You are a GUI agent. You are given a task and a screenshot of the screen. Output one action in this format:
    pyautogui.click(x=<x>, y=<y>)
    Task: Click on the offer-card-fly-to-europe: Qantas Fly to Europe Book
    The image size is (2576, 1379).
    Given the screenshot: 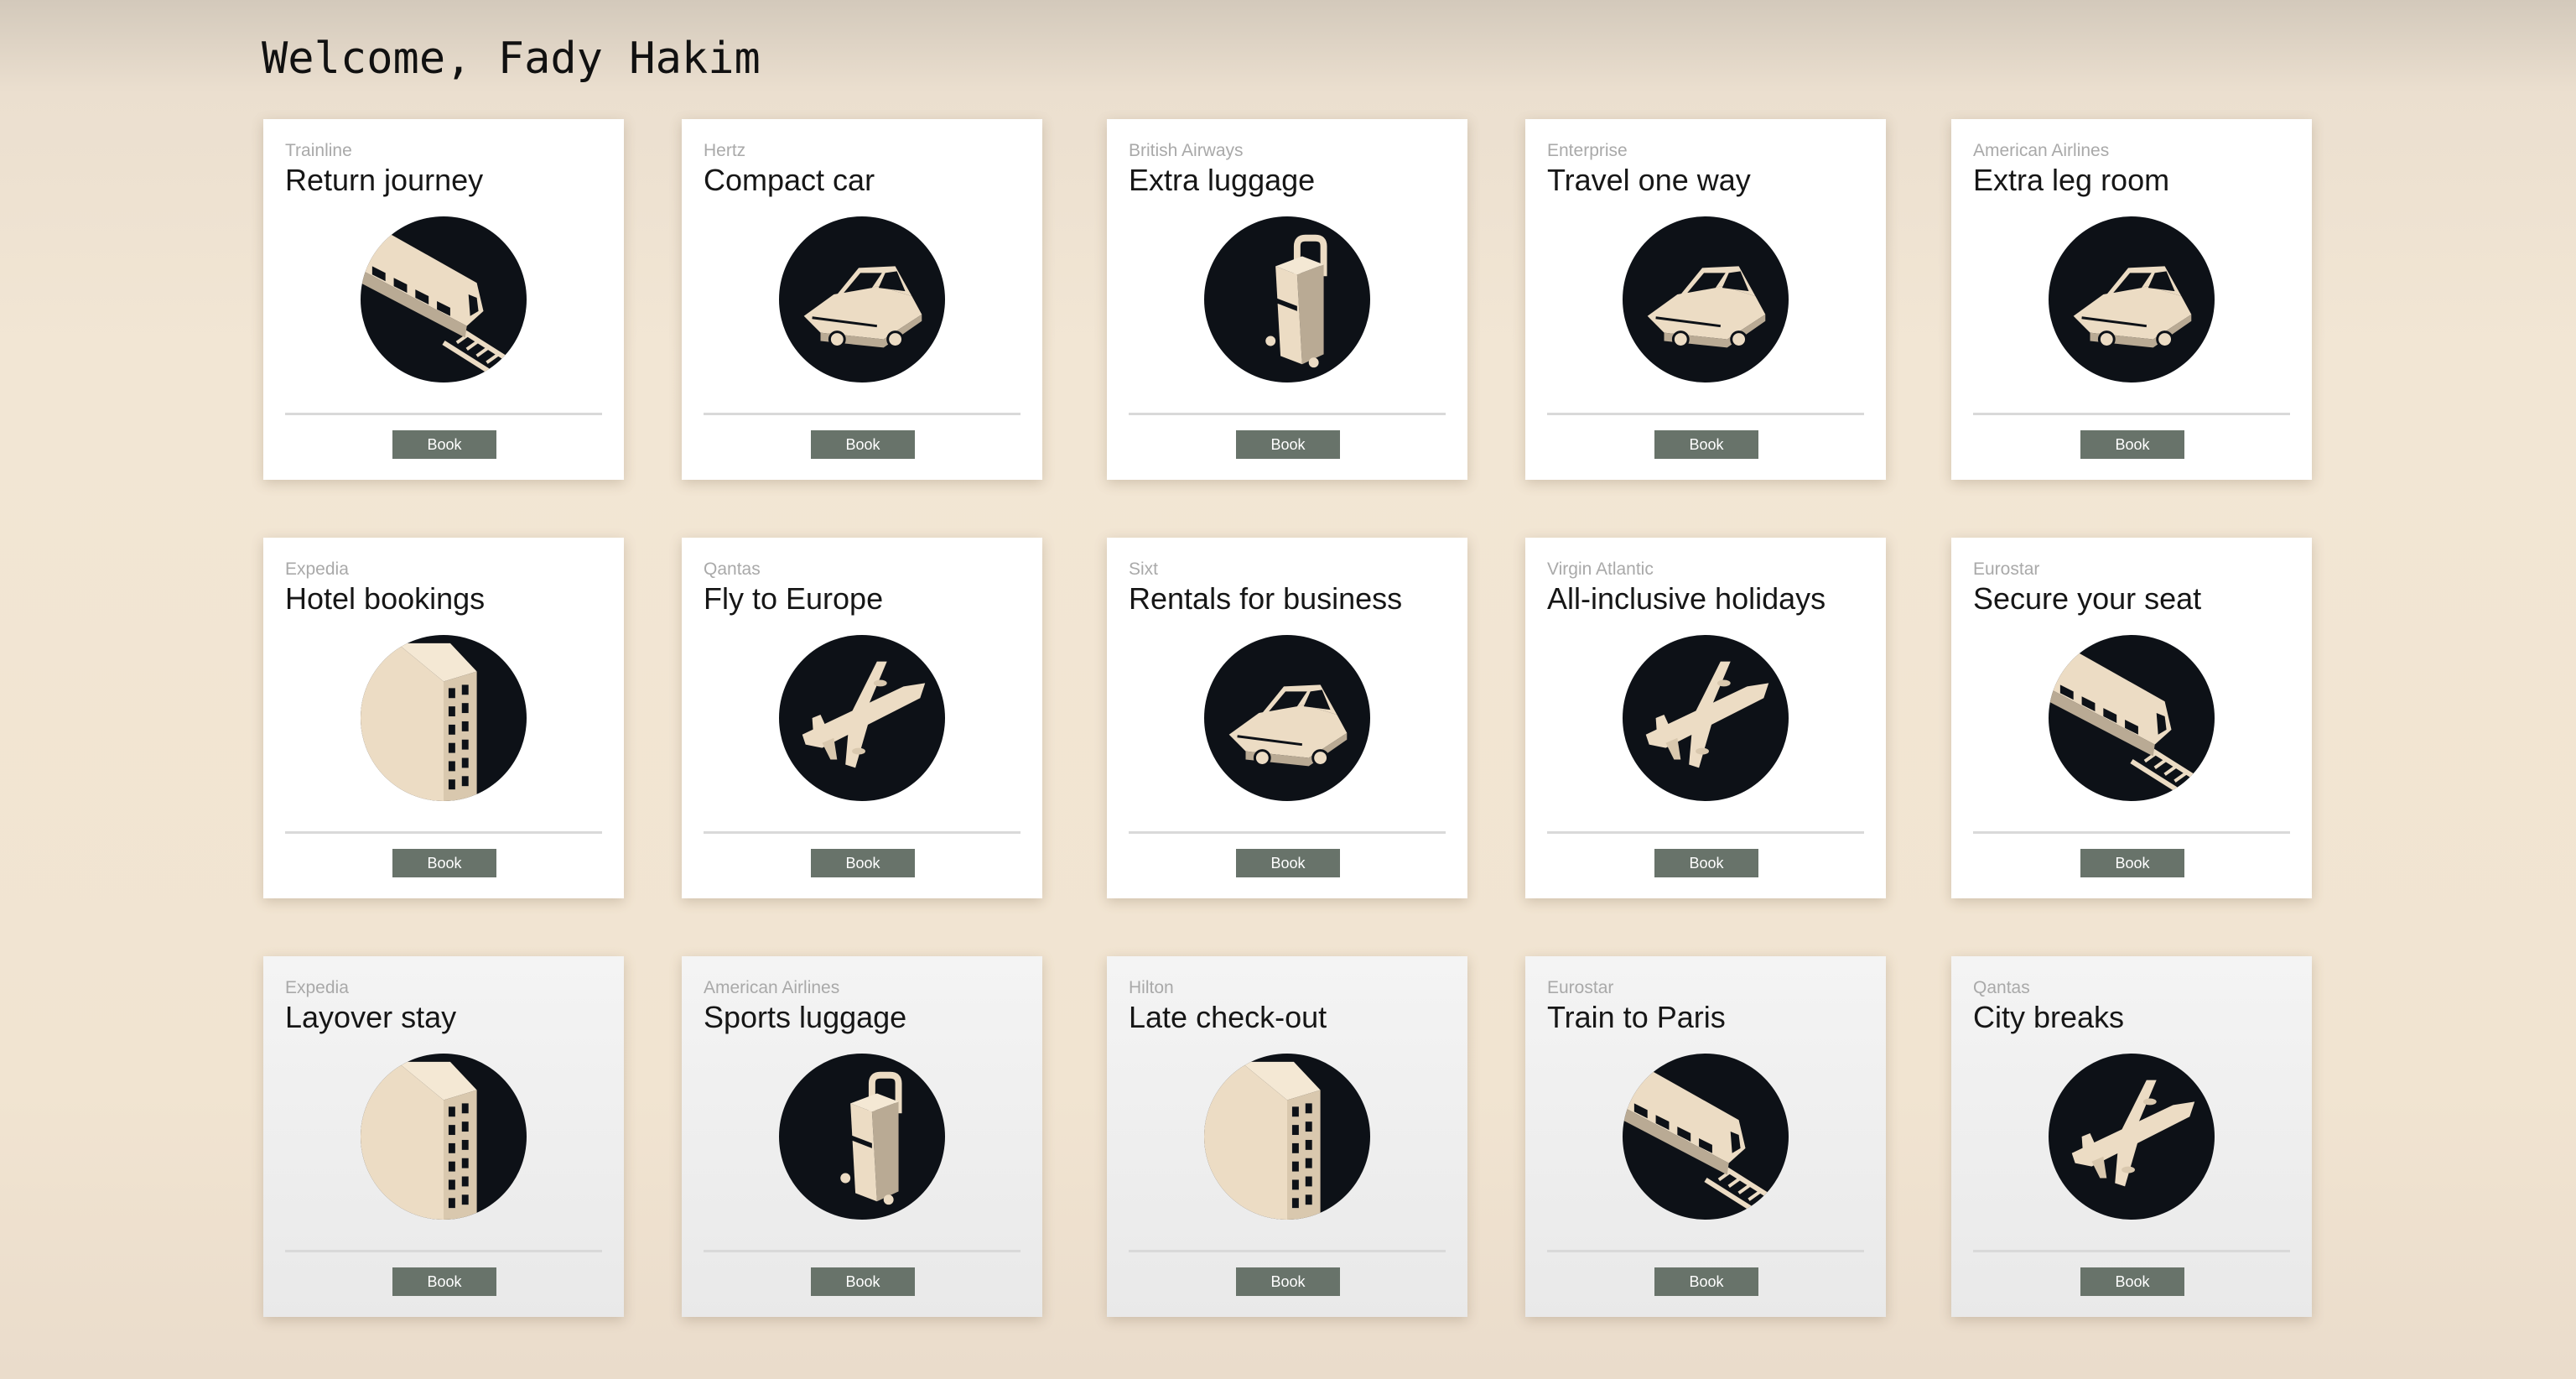 What is the action you would take?
    pyautogui.click(x=862, y=718)
    